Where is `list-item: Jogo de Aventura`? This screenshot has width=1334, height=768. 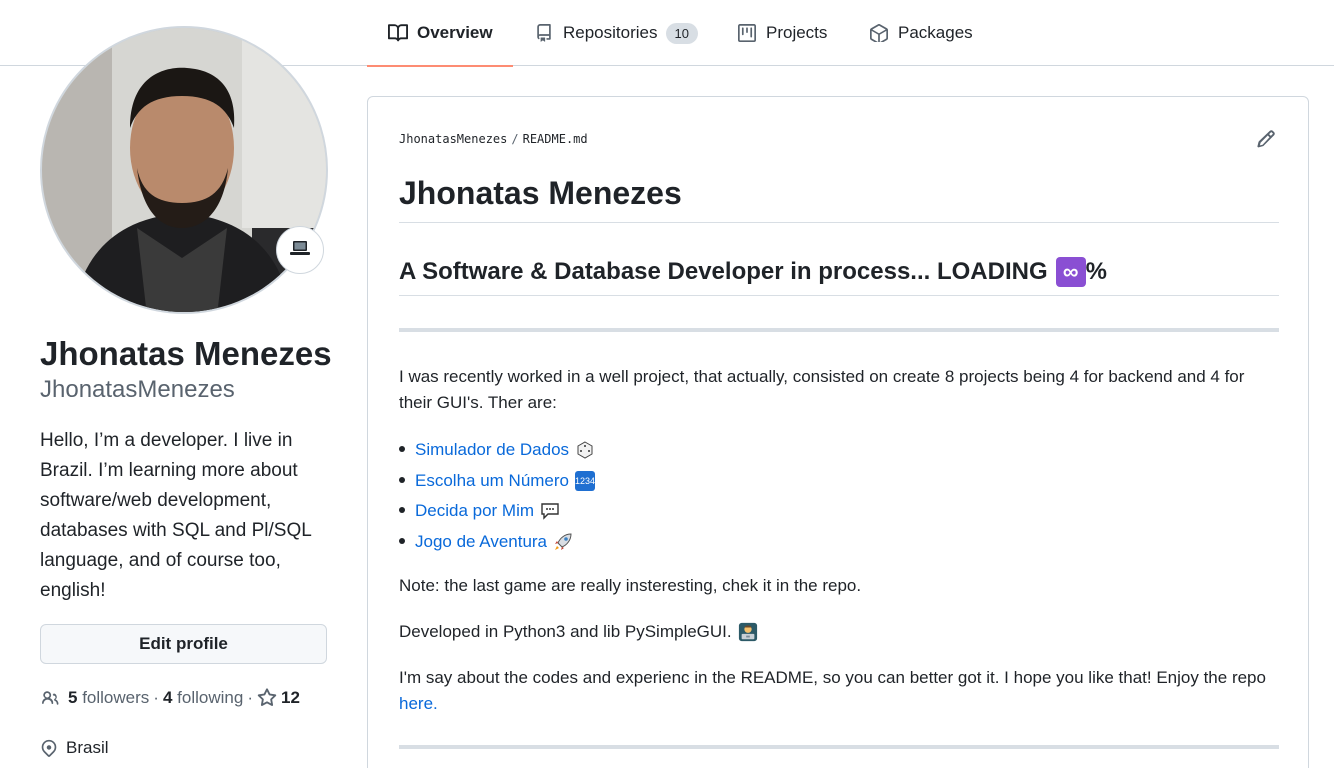
list-item: Jogo de Aventura is located at coordinates (839, 542).